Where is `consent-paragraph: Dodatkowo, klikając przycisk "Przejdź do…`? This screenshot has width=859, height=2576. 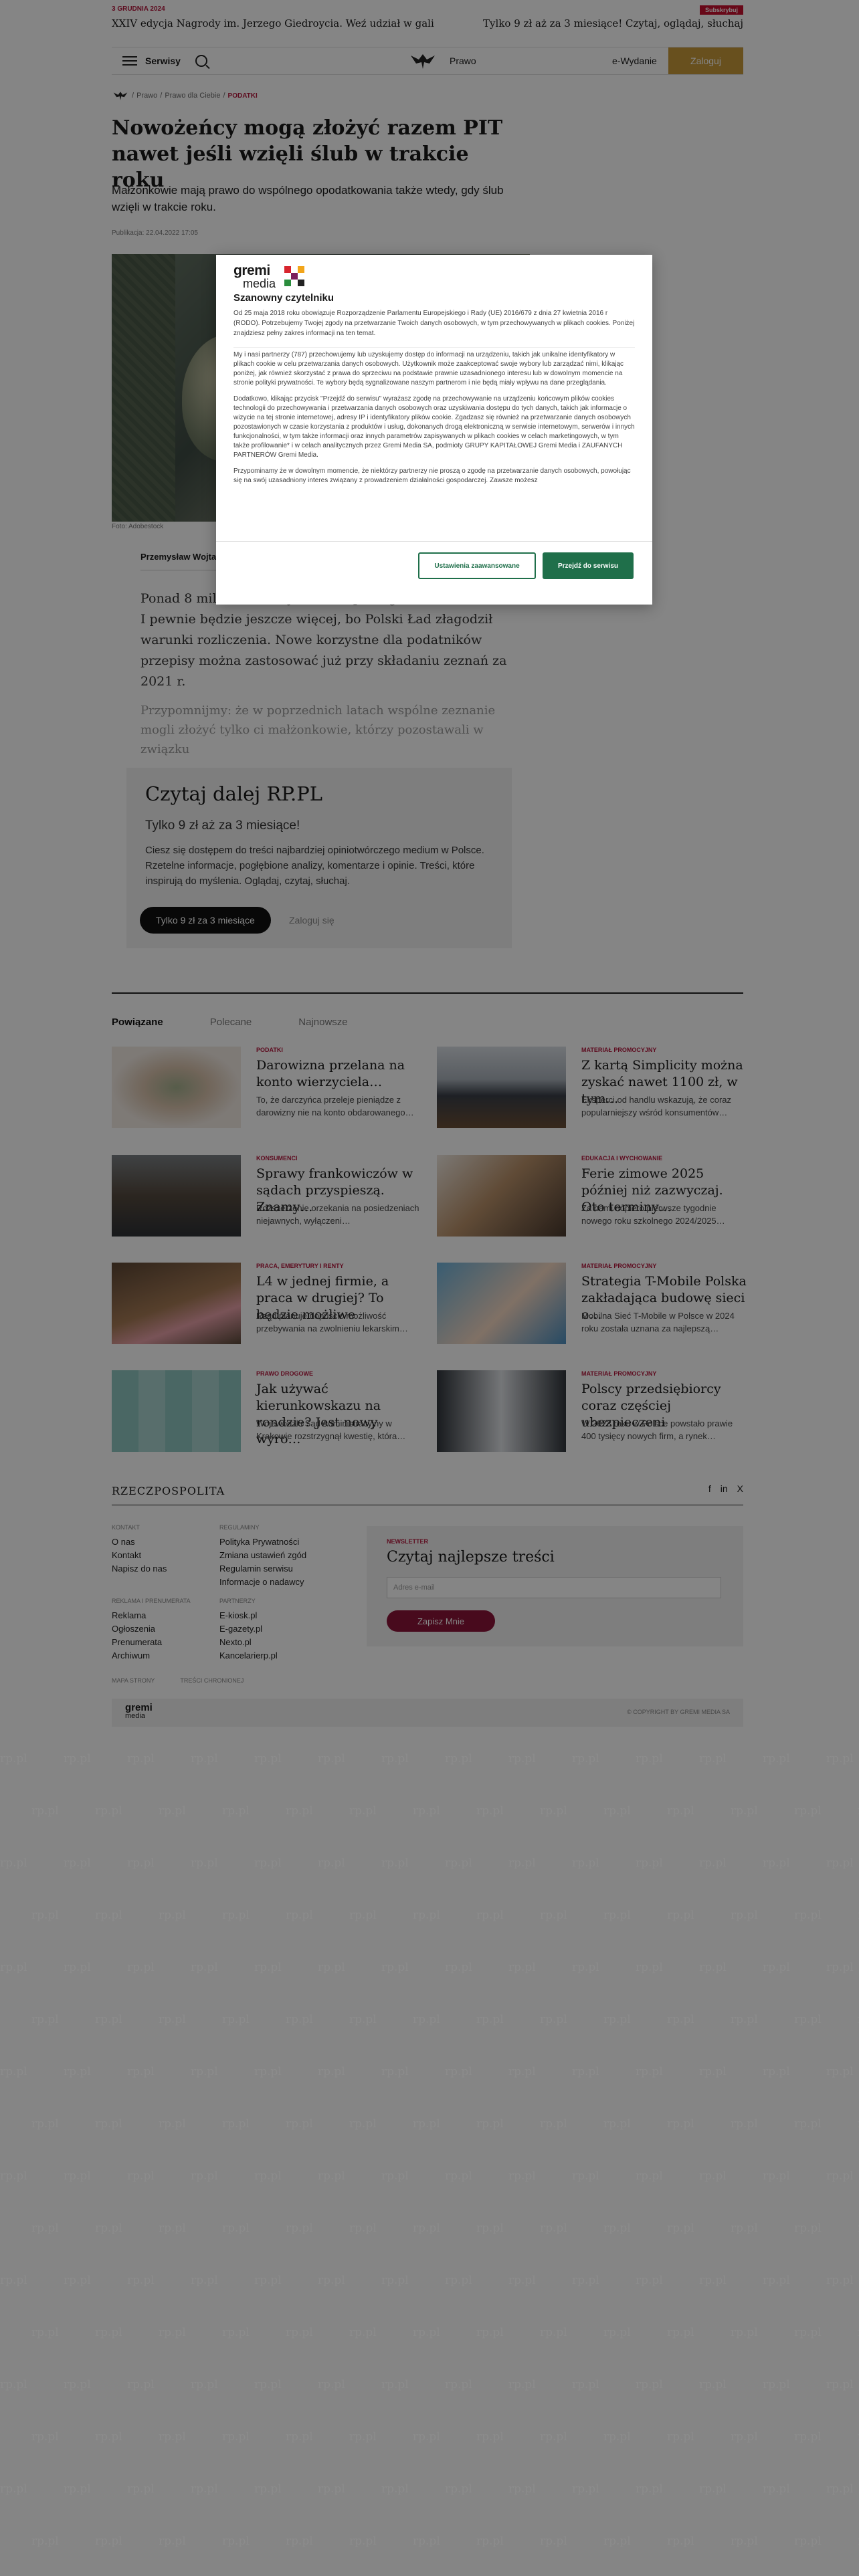
consent-paragraph: Dodatkowo, klikając przycisk "Przejdź do… is located at coordinates (434, 427).